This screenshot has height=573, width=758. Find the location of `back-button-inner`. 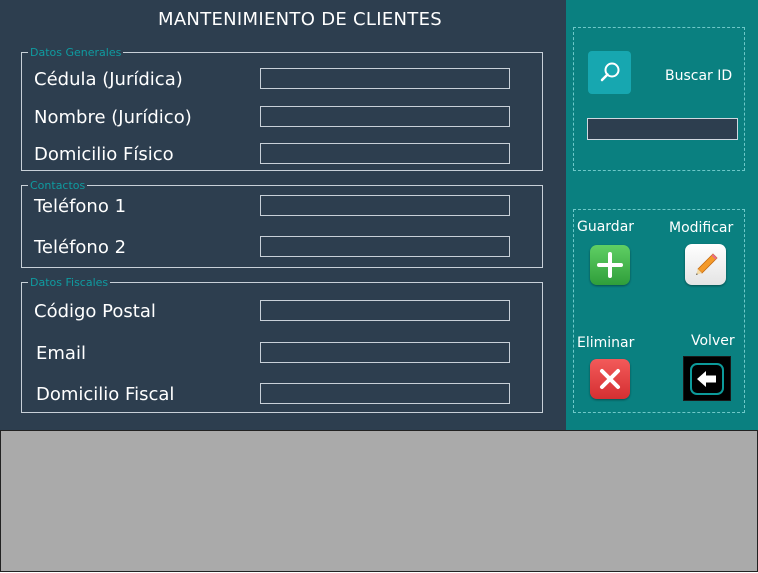

back-button-inner is located at coordinates (707, 378).